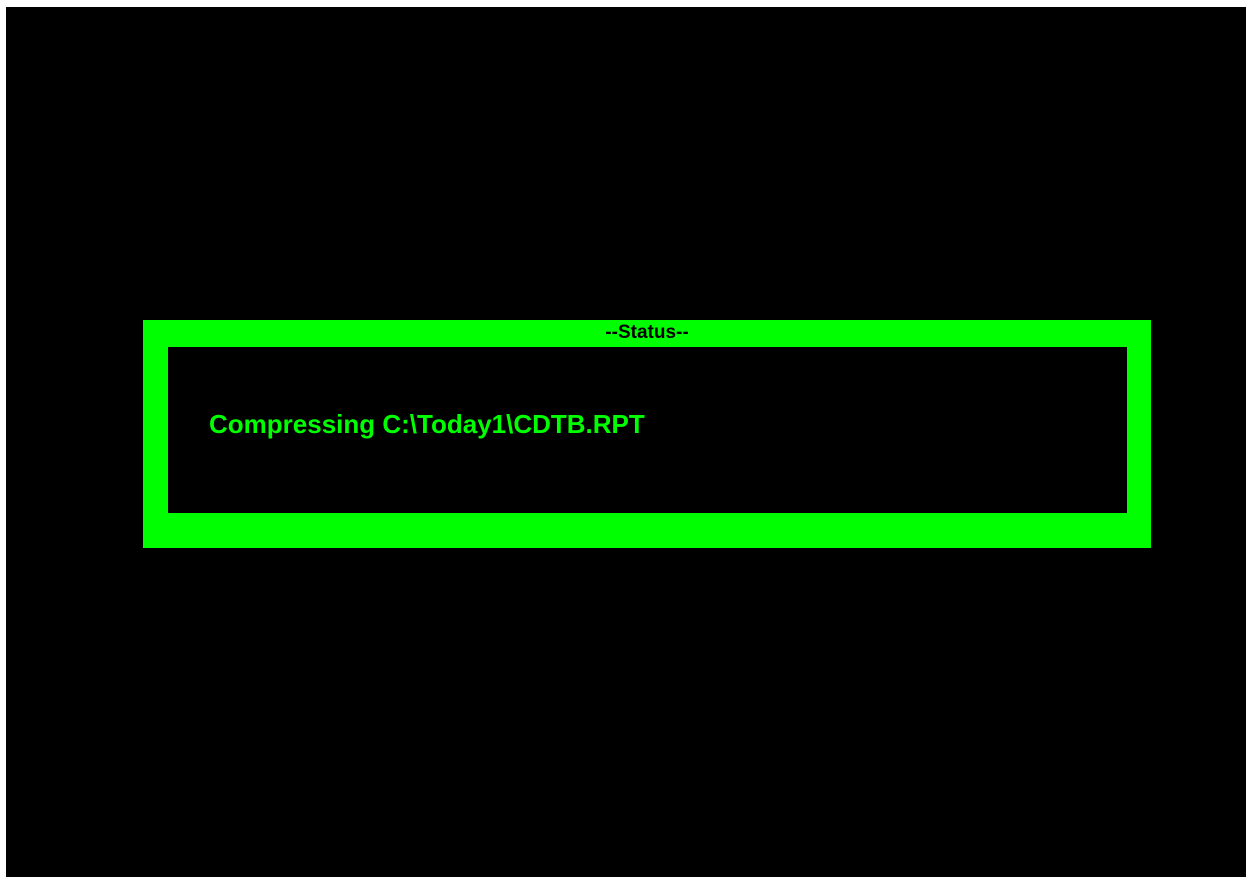  Describe the element at coordinates (647, 332) in the screenshot. I see `status-panel-title: --Status--` at that location.